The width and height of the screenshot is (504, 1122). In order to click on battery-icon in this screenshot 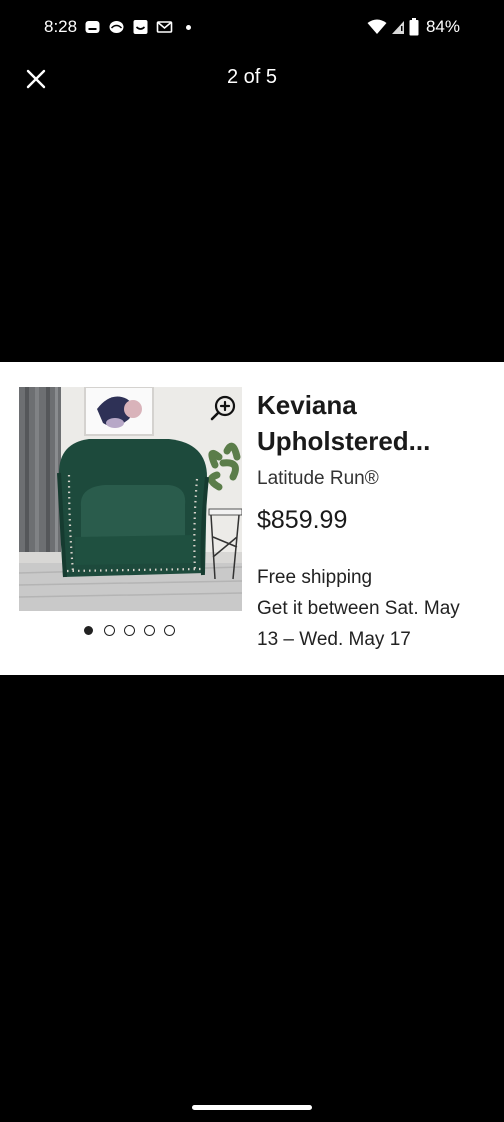, I will do `click(414, 27)`.